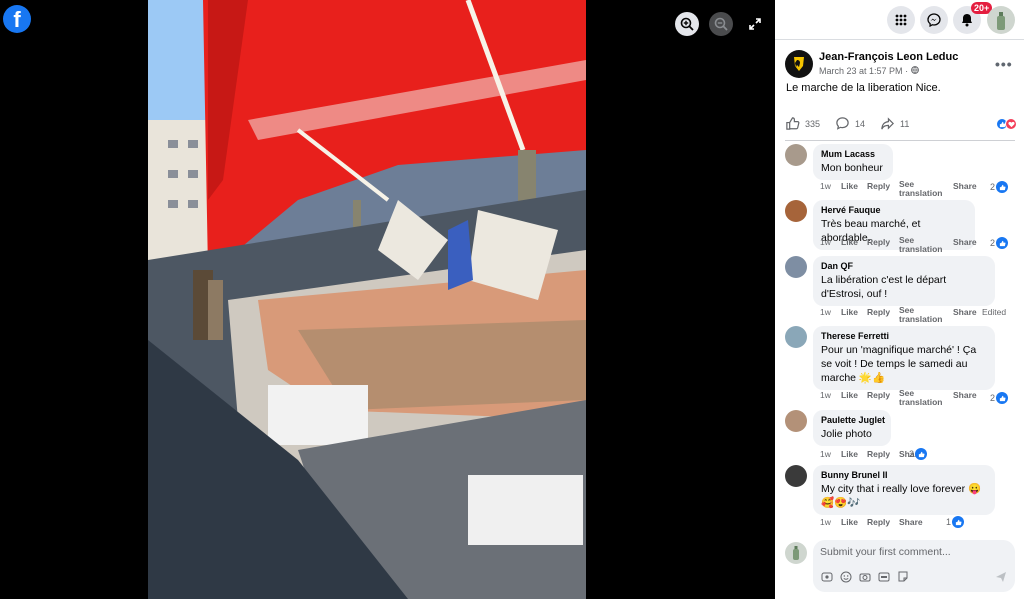 This screenshot has height=599, width=1024. What do you see at coordinates (865, 577) in the screenshot?
I see `camera-button` at bounding box center [865, 577].